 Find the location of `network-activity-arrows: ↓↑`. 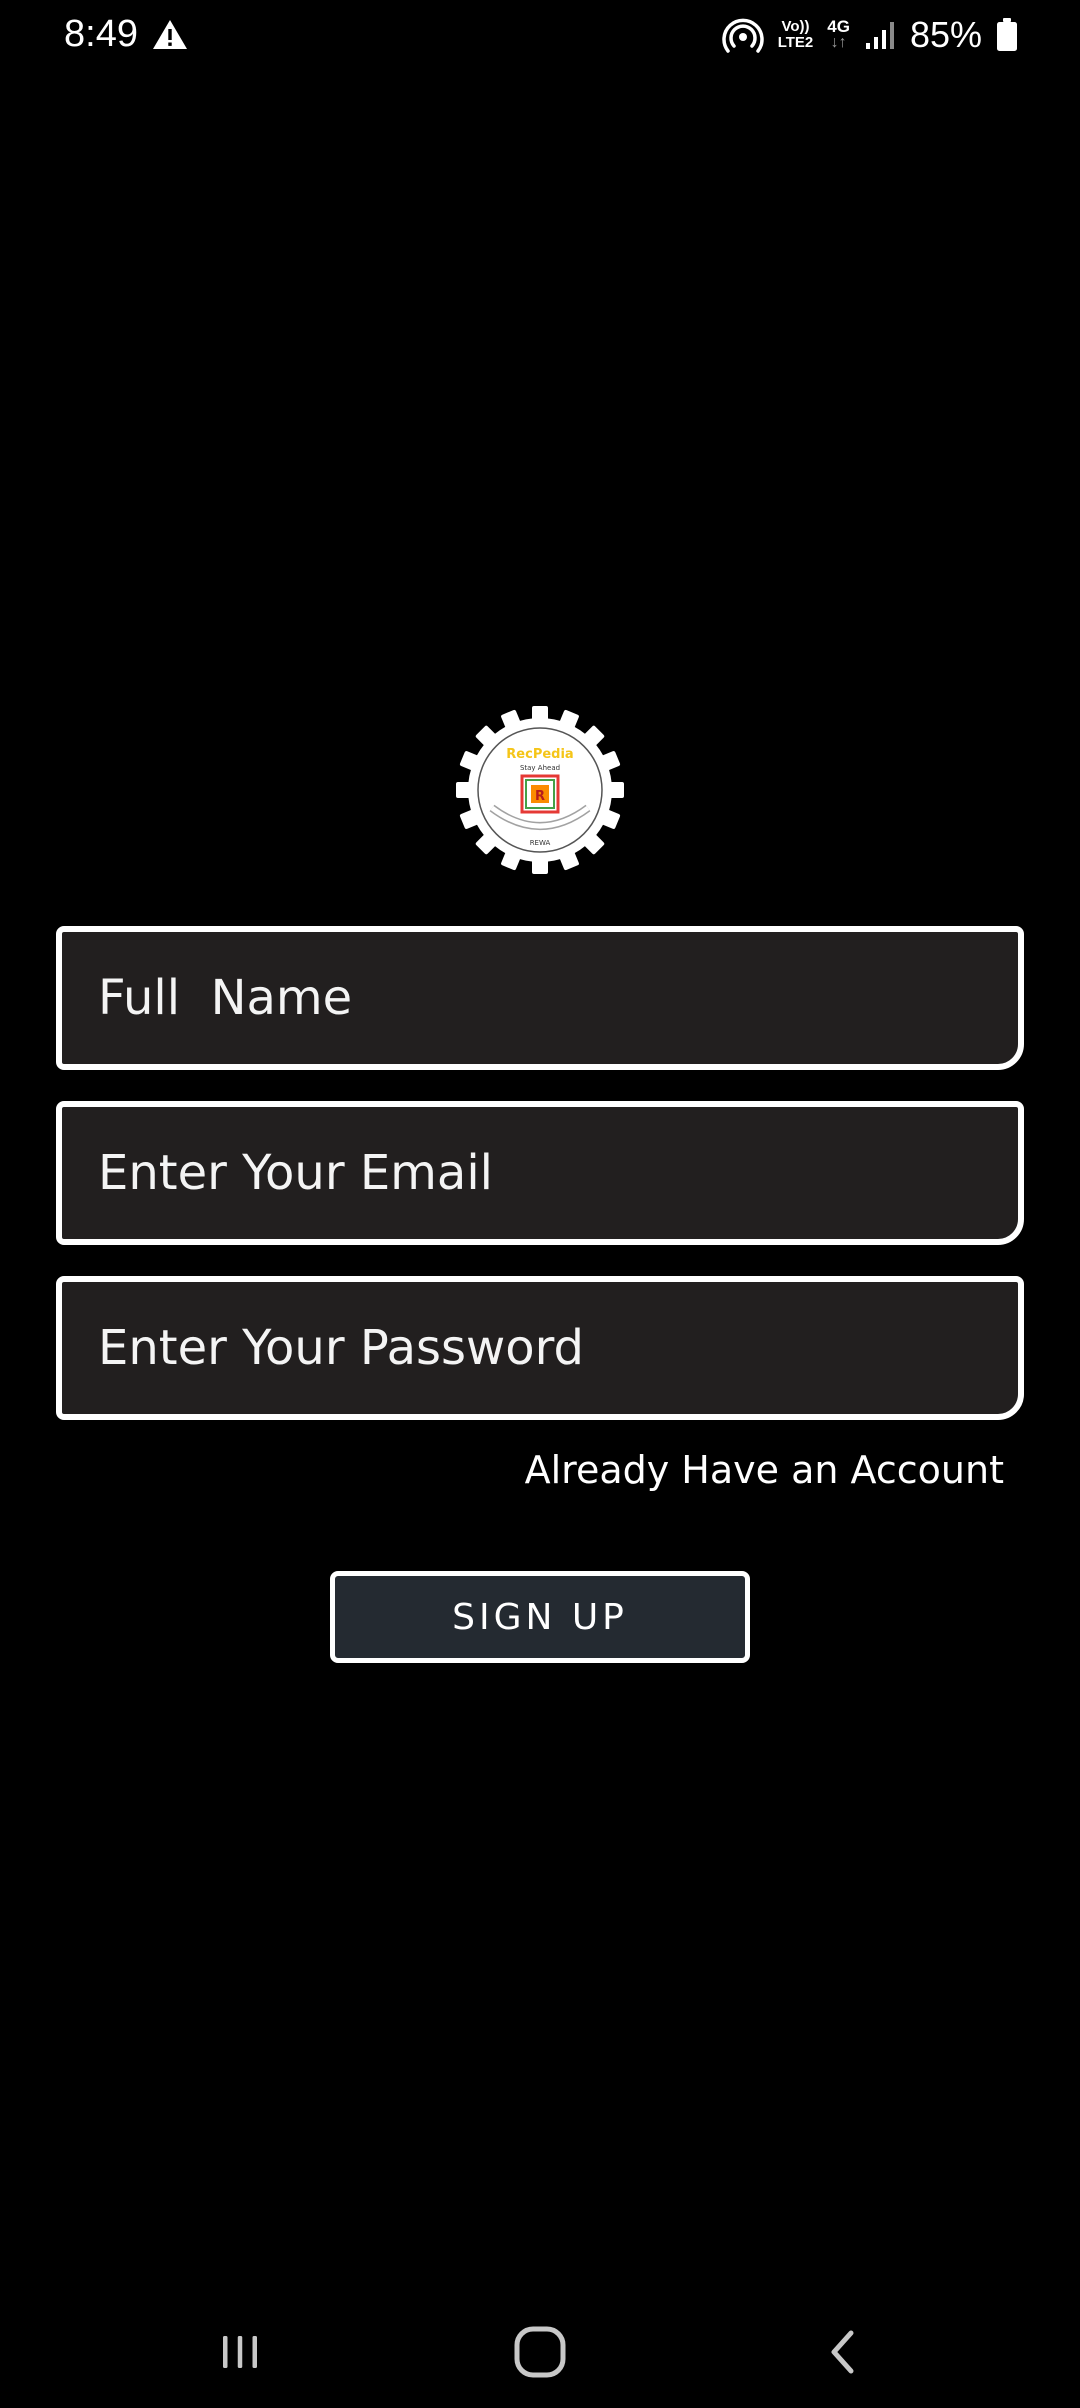

network-activity-arrows: ↓↑ is located at coordinates (838, 42).